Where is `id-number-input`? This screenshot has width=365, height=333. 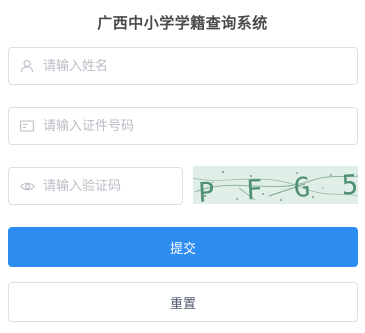 id-number-input is located at coordinates (200, 126).